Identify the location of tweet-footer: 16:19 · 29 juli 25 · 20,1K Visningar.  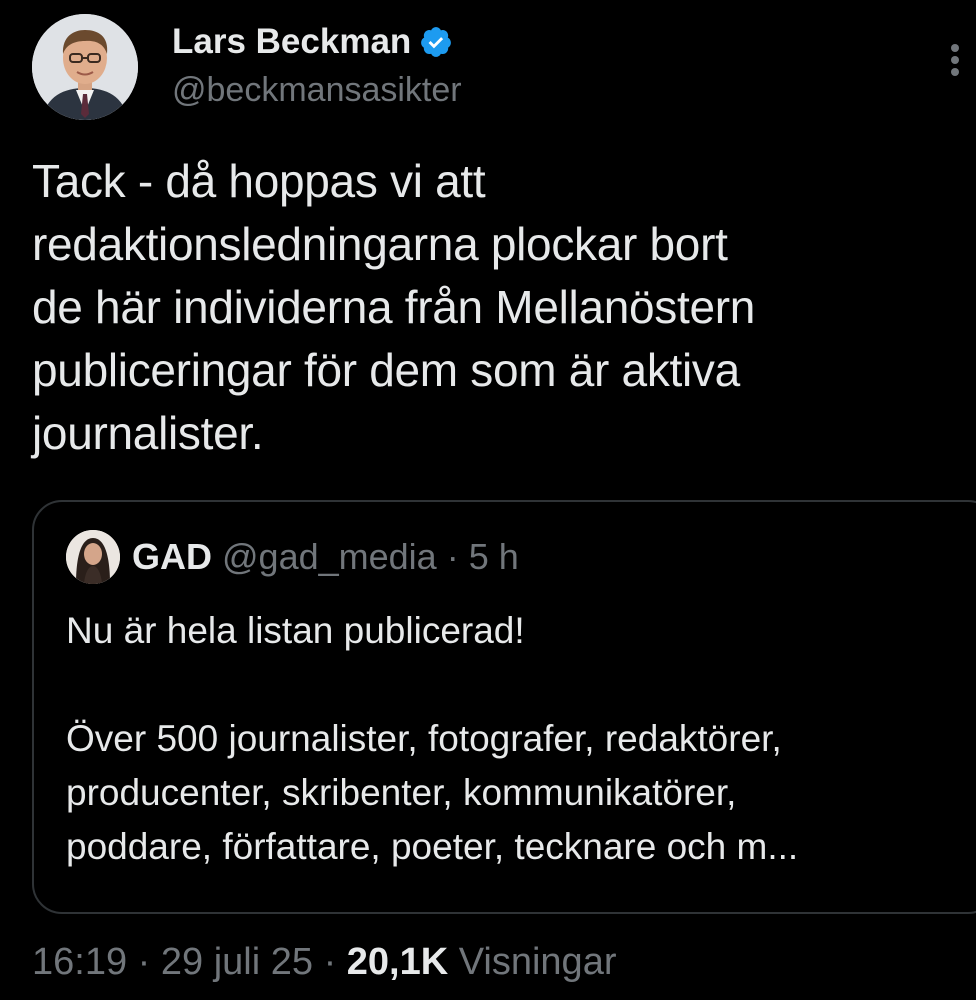
(324, 962).